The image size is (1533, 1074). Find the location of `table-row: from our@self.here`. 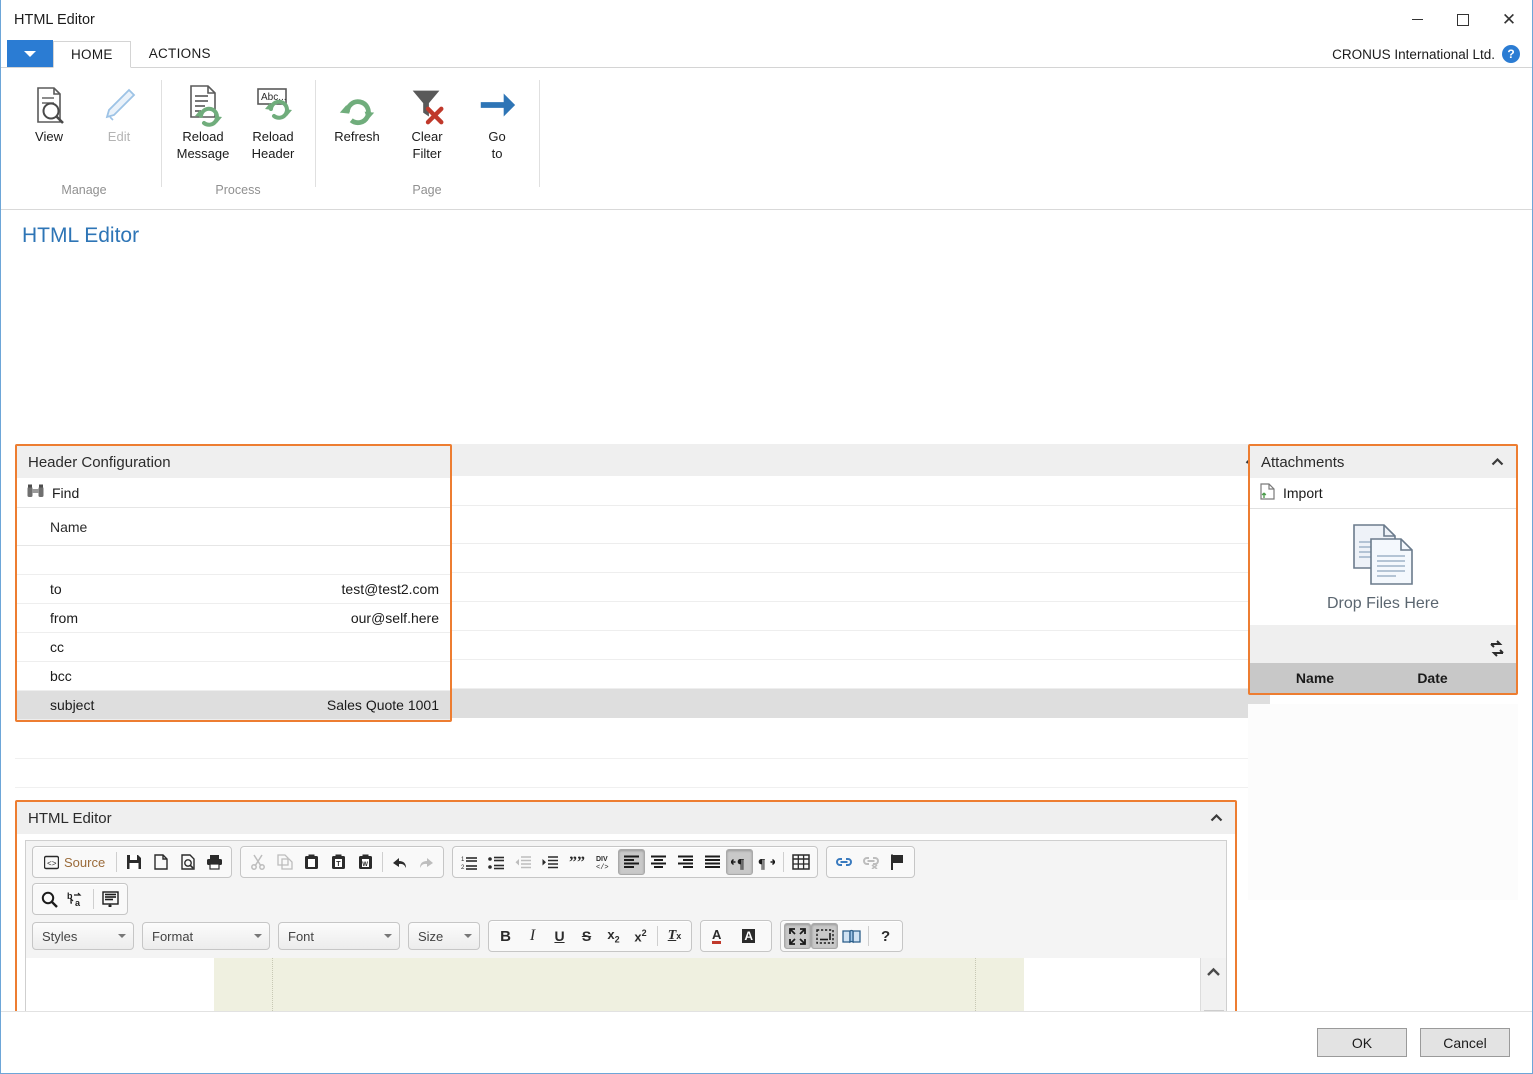

table-row: from our@self.here is located at coordinates (233, 618).